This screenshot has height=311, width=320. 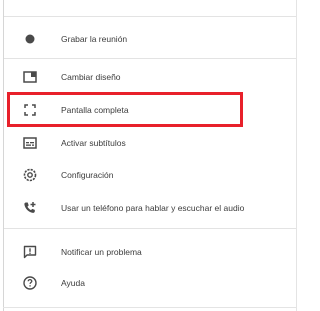 What do you see at coordinates (150, 252) in the screenshot?
I see `menu-item-report-problem: Notificar un problema` at bounding box center [150, 252].